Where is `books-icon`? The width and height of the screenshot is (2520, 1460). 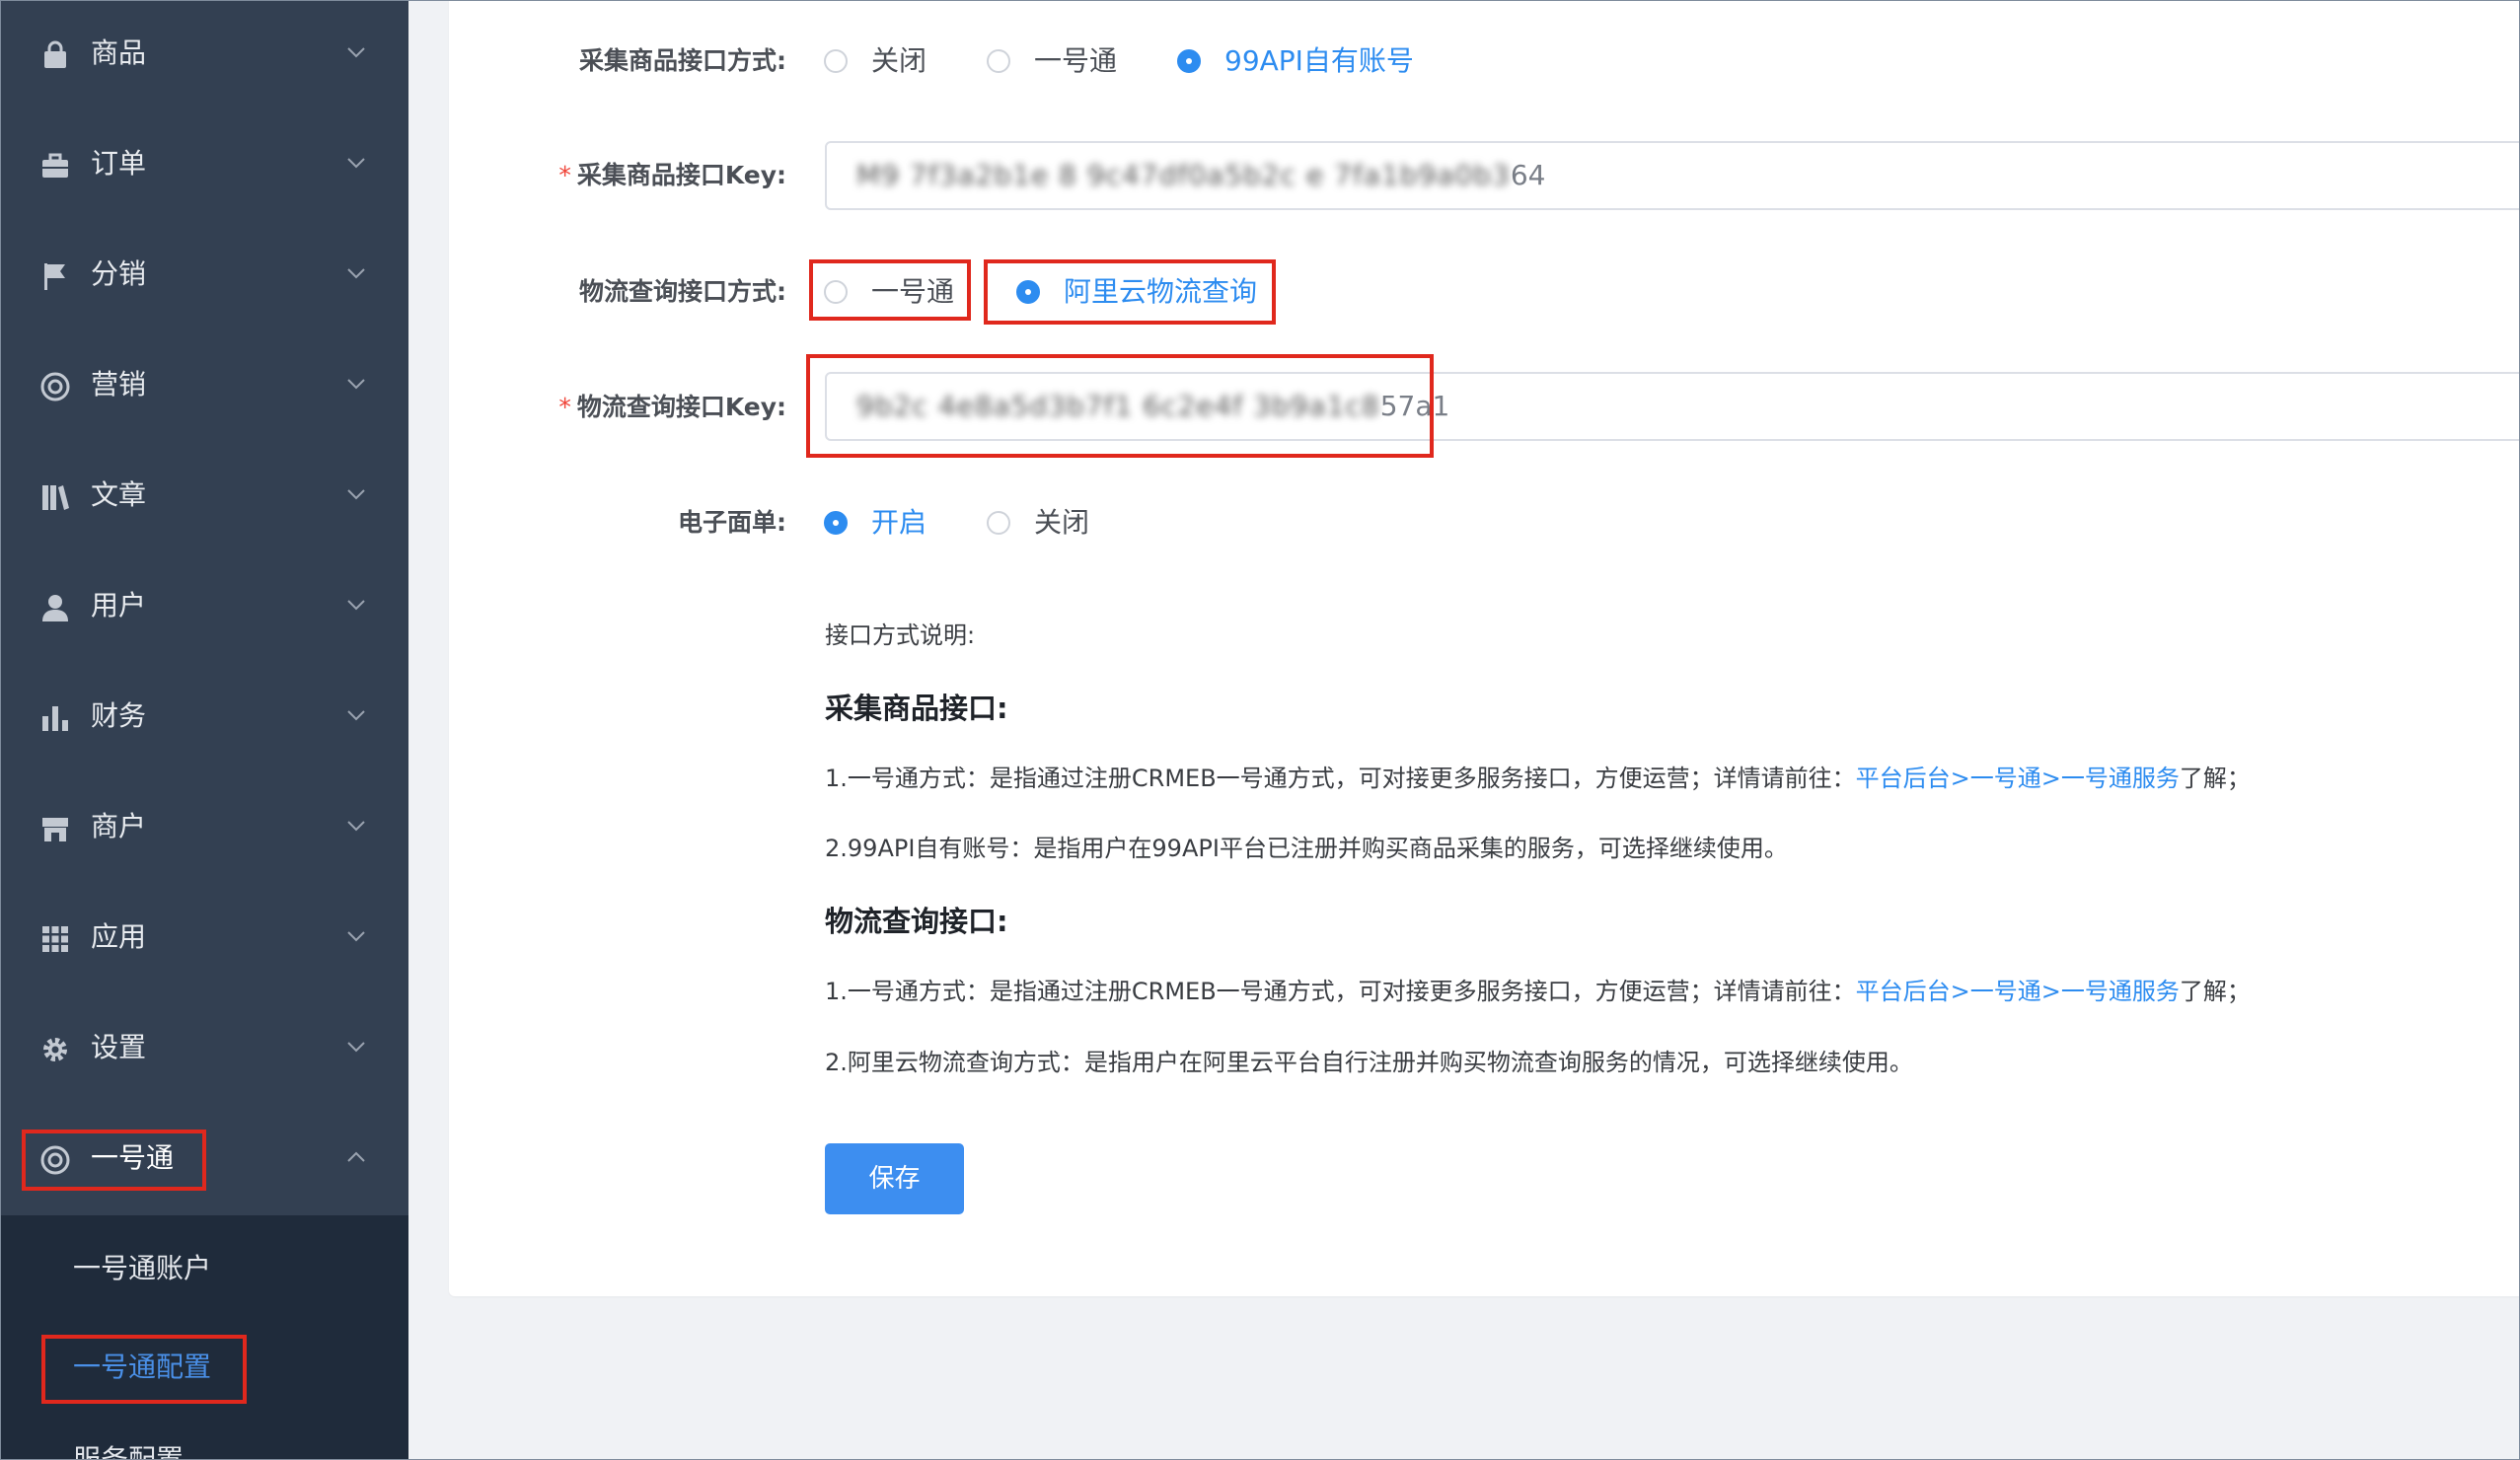 books-icon is located at coordinates (55, 497).